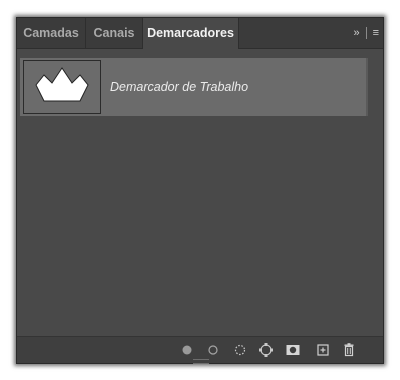 The image size is (400, 380). Describe the element at coordinates (187, 350) in the screenshot. I see `fill-path-icon` at that location.